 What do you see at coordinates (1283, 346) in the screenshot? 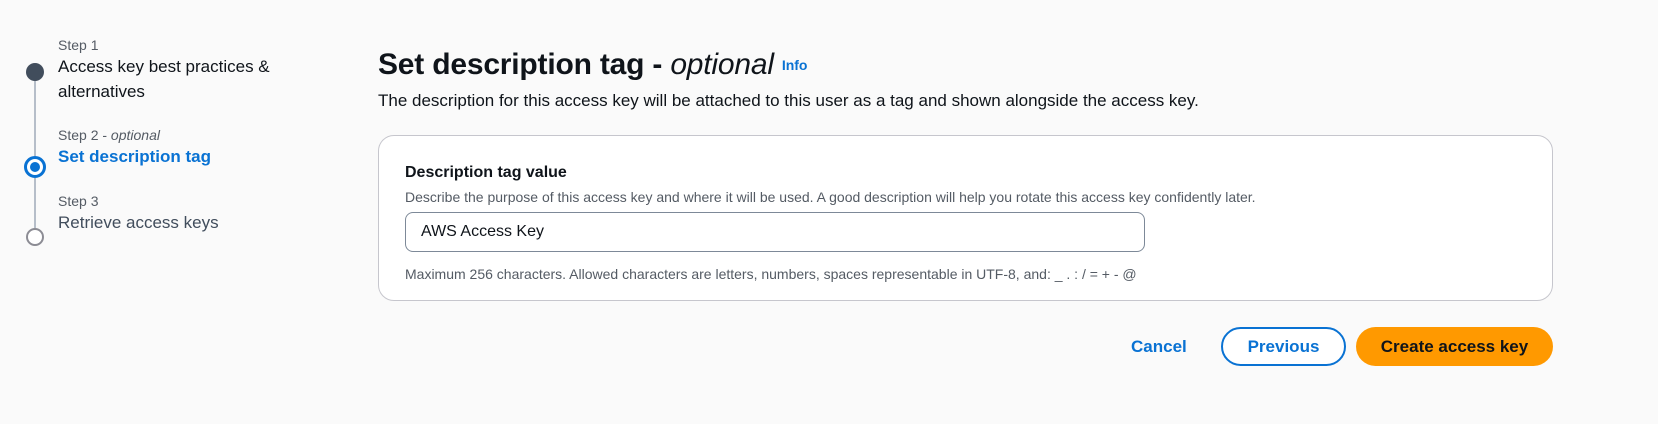
I see `previous-button: Previous` at bounding box center [1283, 346].